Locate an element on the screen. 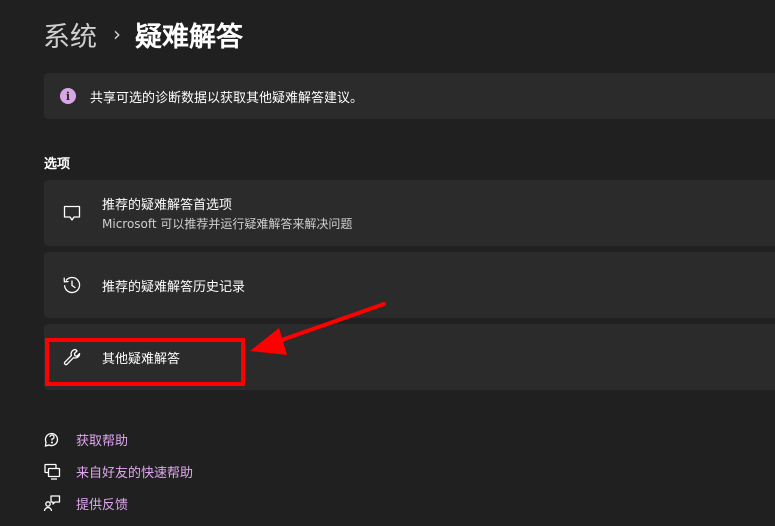 This screenshot has height=526, width=775. recommended-preferences-card: 推荐的疑难解答首选项 Microsoft 可以推荐并运行疑难解答来解决问题 is located at coordinates (409, 213).